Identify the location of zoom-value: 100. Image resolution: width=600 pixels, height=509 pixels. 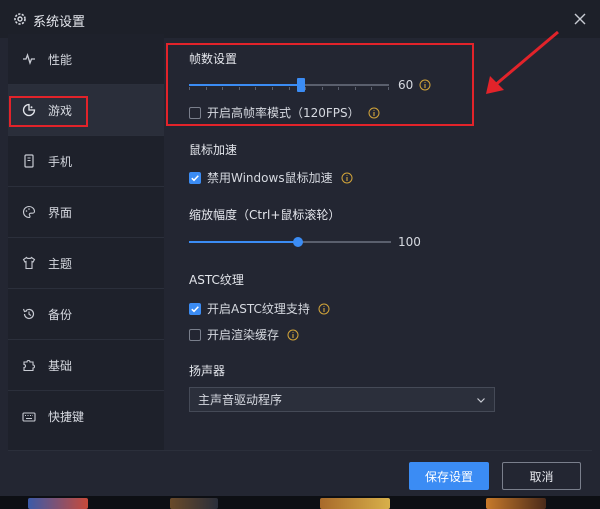
(409, 242).